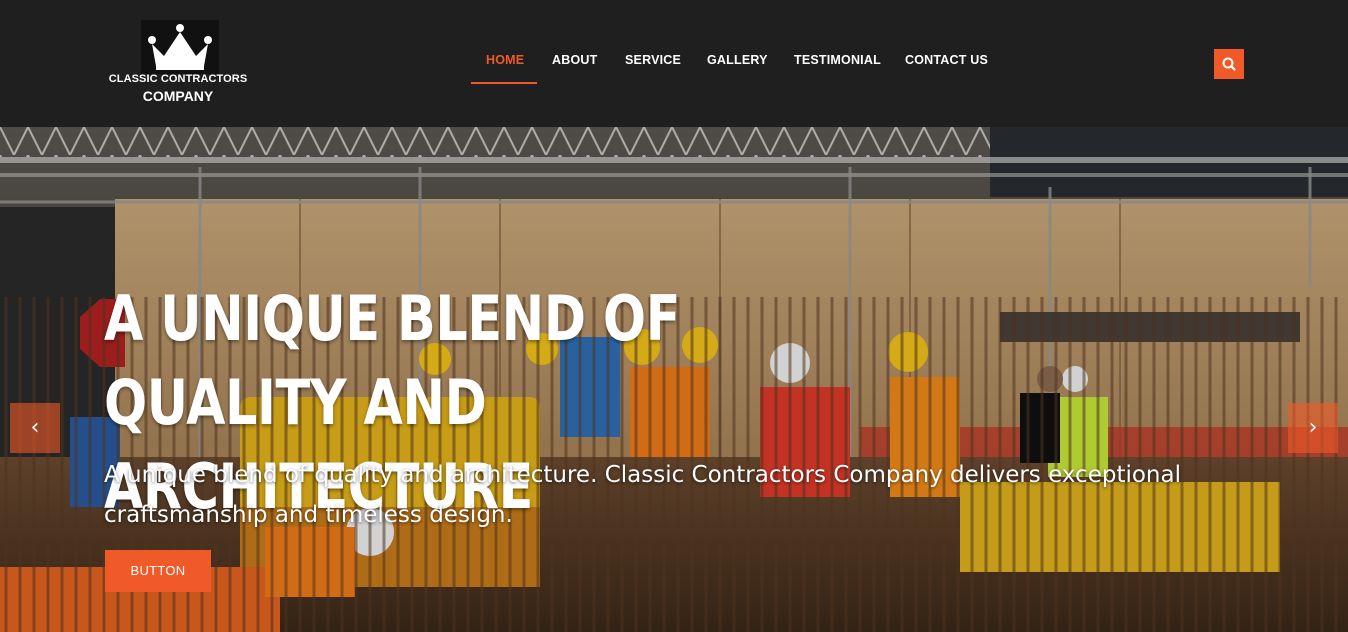 This screenshot has width=1348, height=632. I want to click on slider-next-button: ›, so click(1313, 428).